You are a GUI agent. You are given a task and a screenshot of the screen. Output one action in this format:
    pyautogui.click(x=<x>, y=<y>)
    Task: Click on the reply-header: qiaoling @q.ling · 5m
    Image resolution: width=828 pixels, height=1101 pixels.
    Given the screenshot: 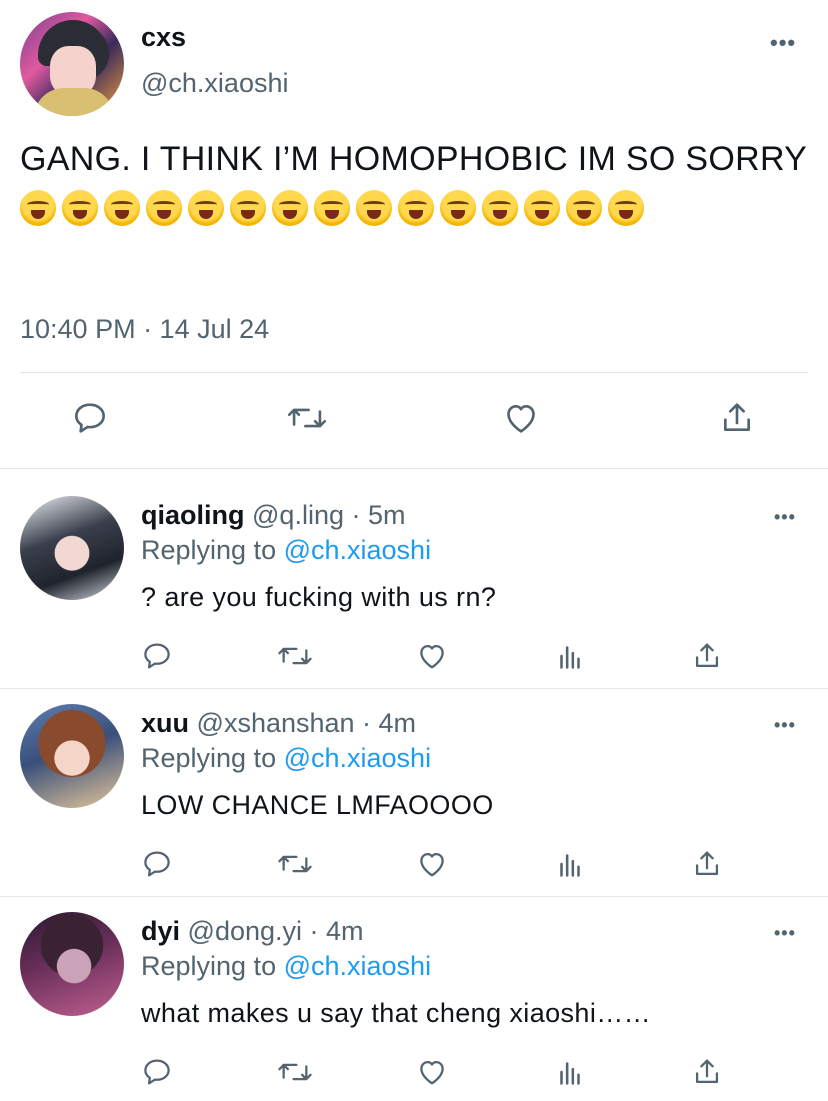 What is the action you would take?
    pyautogui.click(x=273, y=515)
    